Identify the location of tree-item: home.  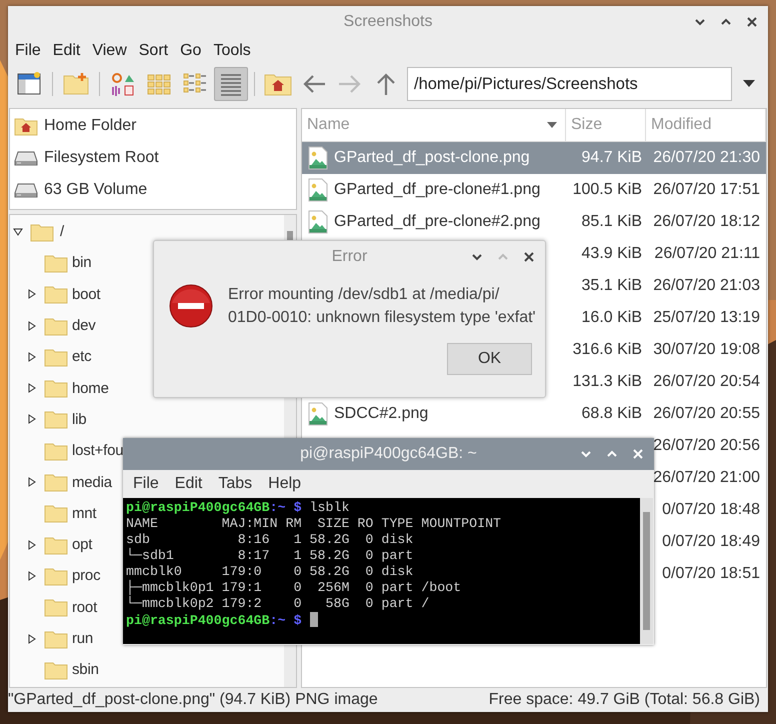
(90, 388).